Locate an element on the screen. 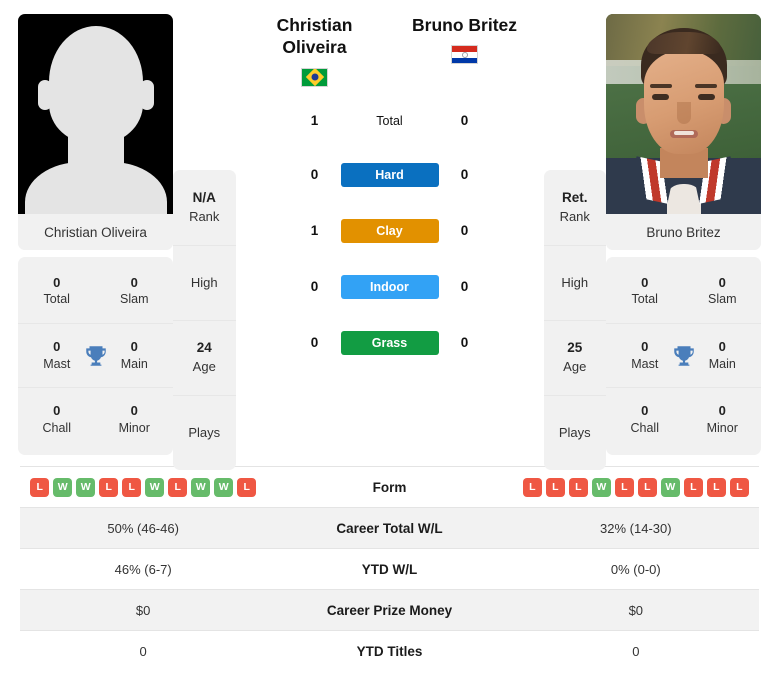 This screenshot has height=699, width=779. h2h-indoor-right-score: 0 is located at coordinates (464, 287).